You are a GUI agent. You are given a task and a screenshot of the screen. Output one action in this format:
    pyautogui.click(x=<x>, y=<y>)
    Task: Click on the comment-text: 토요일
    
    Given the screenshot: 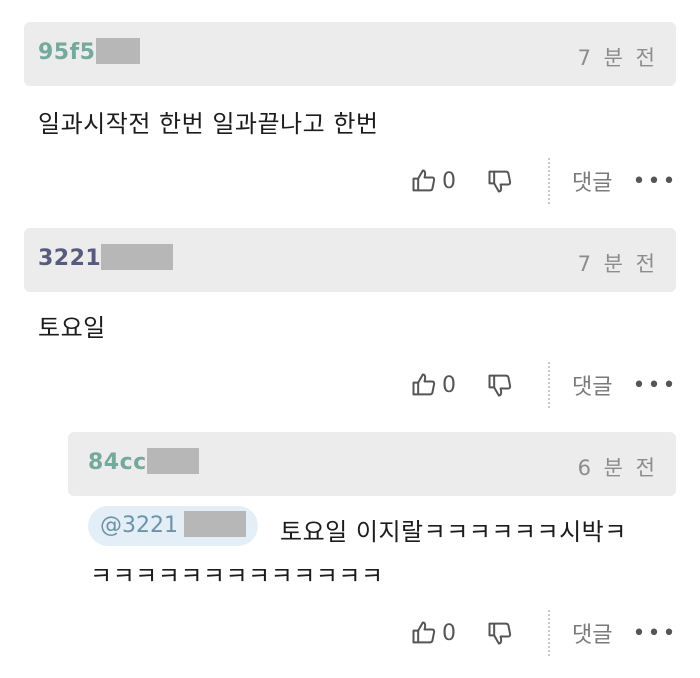 What is the action you would take?
    pyautogui.click(x=72, y=328)
    